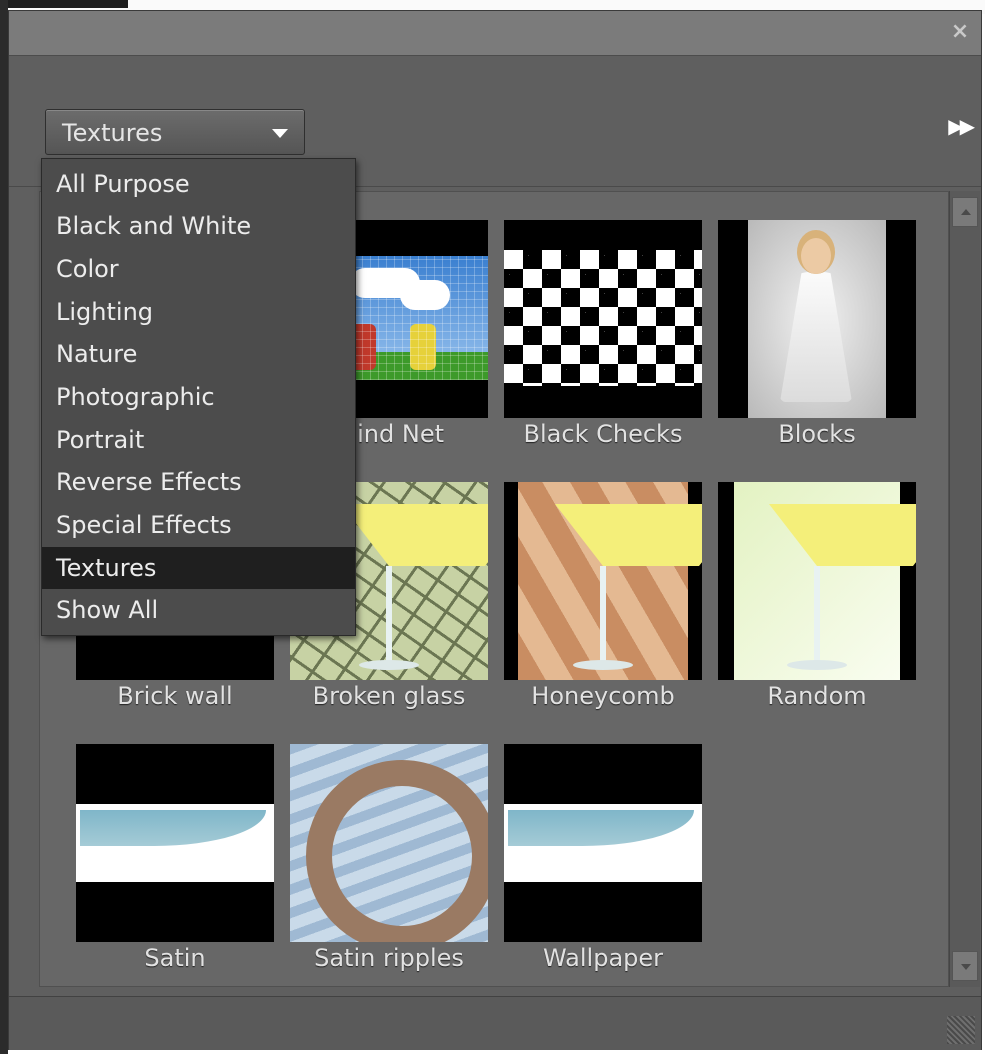 This screenshot has height=1054, width=985. I want to click on thumbnail-satin-ripples, so click(389, 843).